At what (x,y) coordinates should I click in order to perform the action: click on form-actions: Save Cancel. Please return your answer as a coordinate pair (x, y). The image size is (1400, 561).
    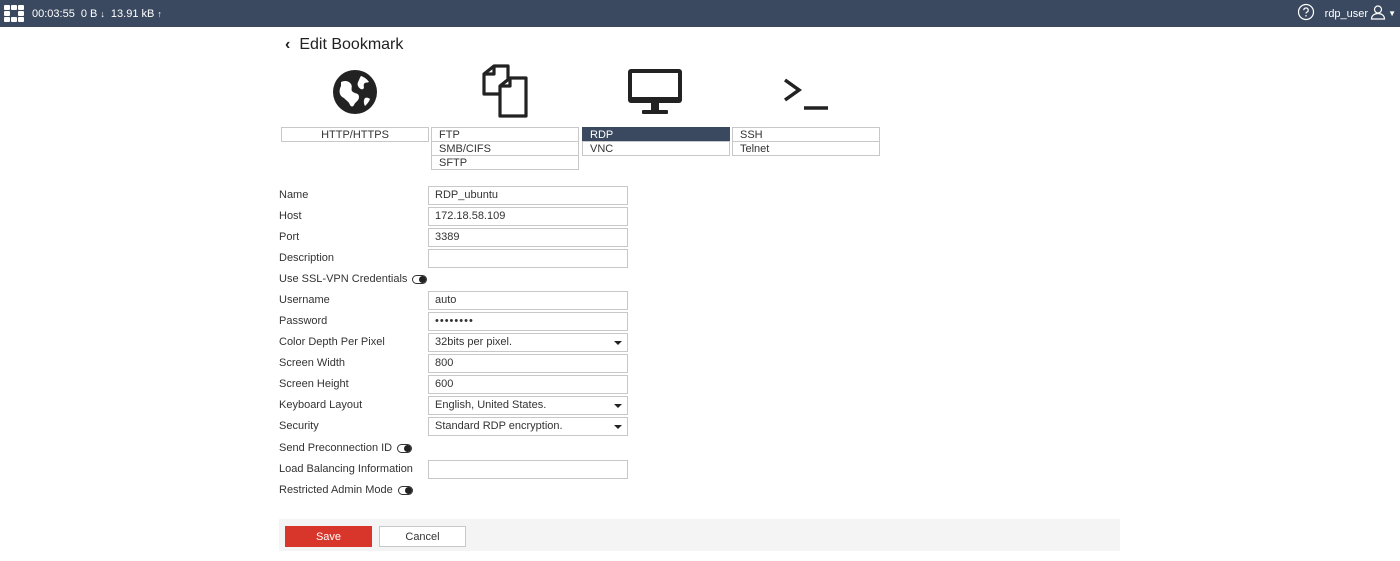
    Looking at the image, I should click on (699, 535).